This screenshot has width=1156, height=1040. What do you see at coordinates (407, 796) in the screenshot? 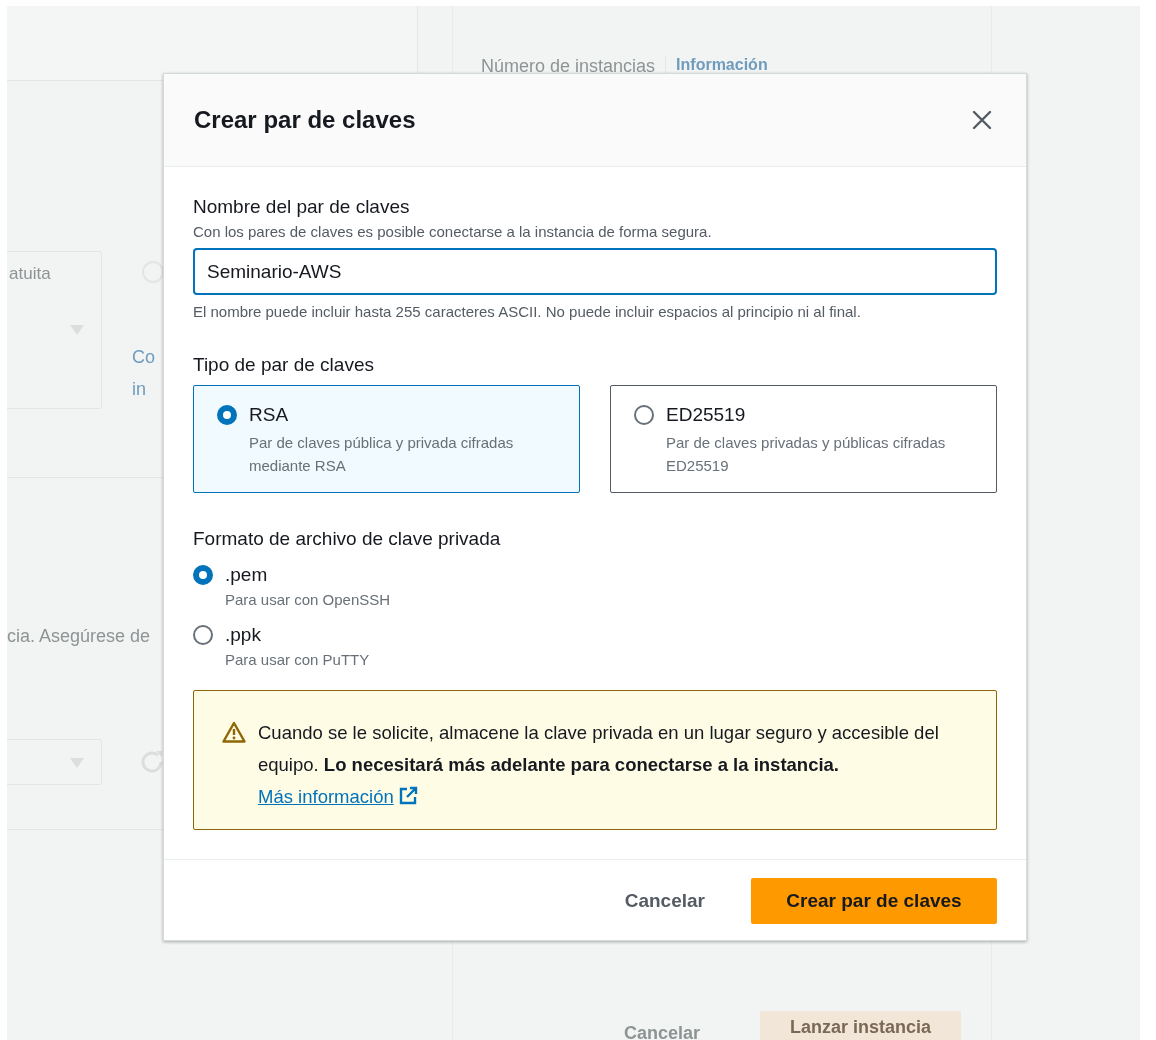
I see `external-link-icon` at bounding box center [407, 796].